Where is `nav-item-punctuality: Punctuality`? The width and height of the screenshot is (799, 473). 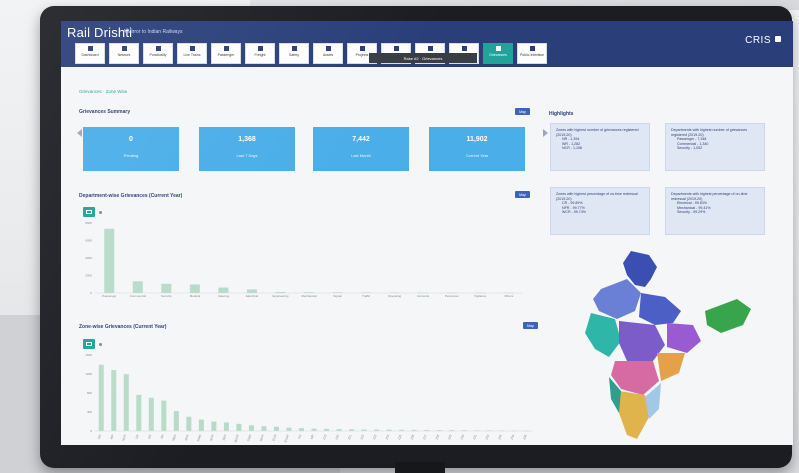 nav-item-punctuality: Punctuality is located at coordinates (158, 53).